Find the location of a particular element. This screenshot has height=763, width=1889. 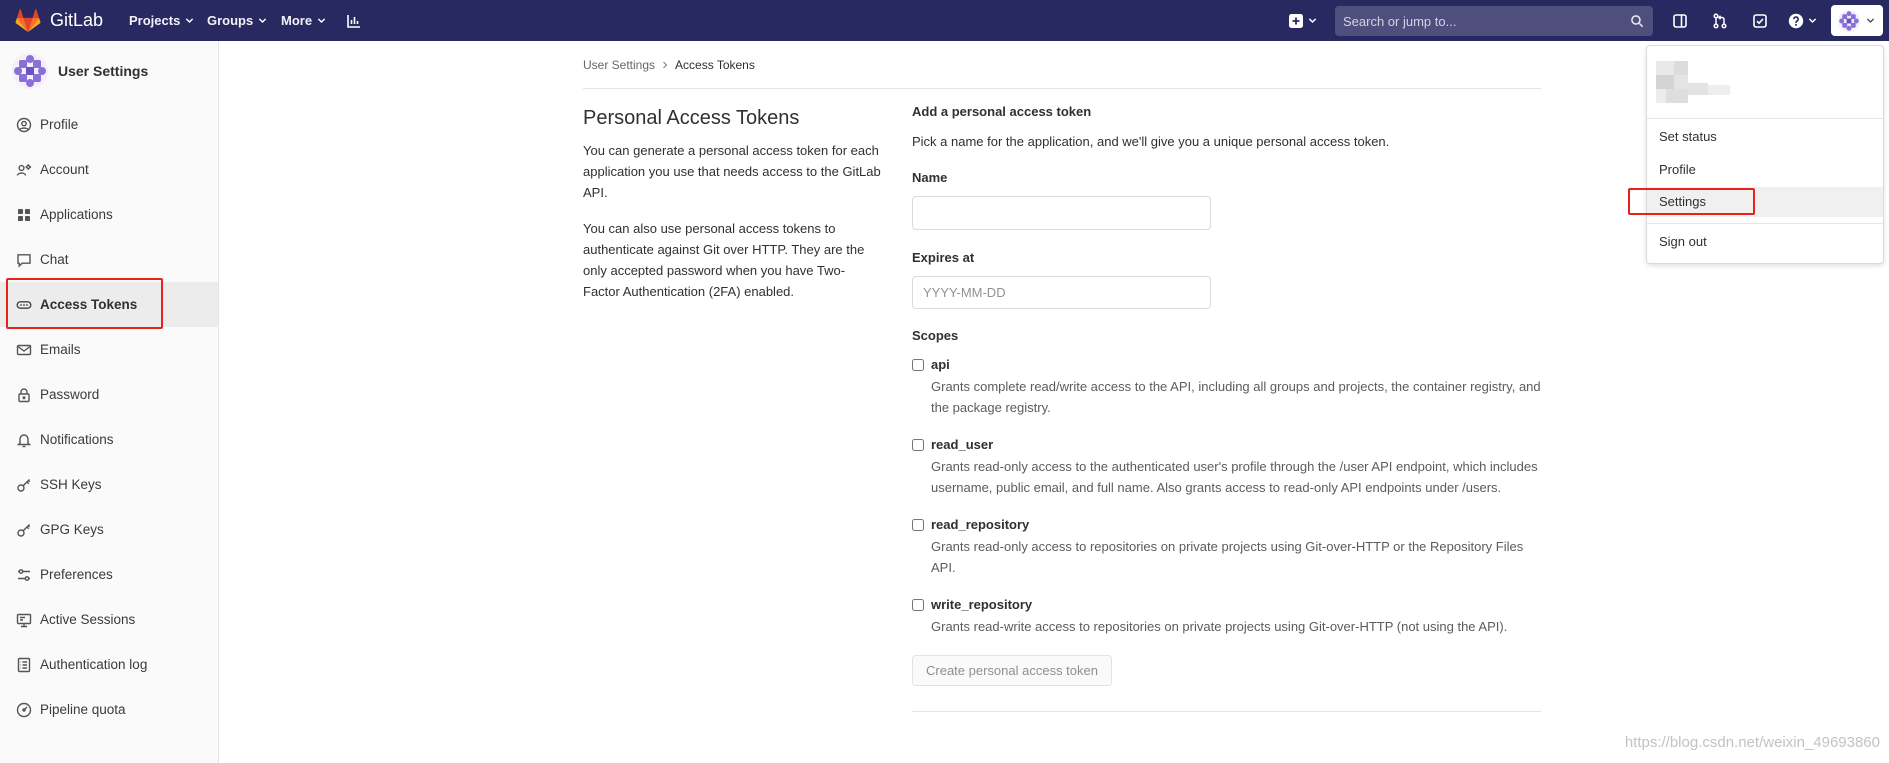

sidebar-item-active-sessions: Active Sessions is located at coordinates (109, 619).